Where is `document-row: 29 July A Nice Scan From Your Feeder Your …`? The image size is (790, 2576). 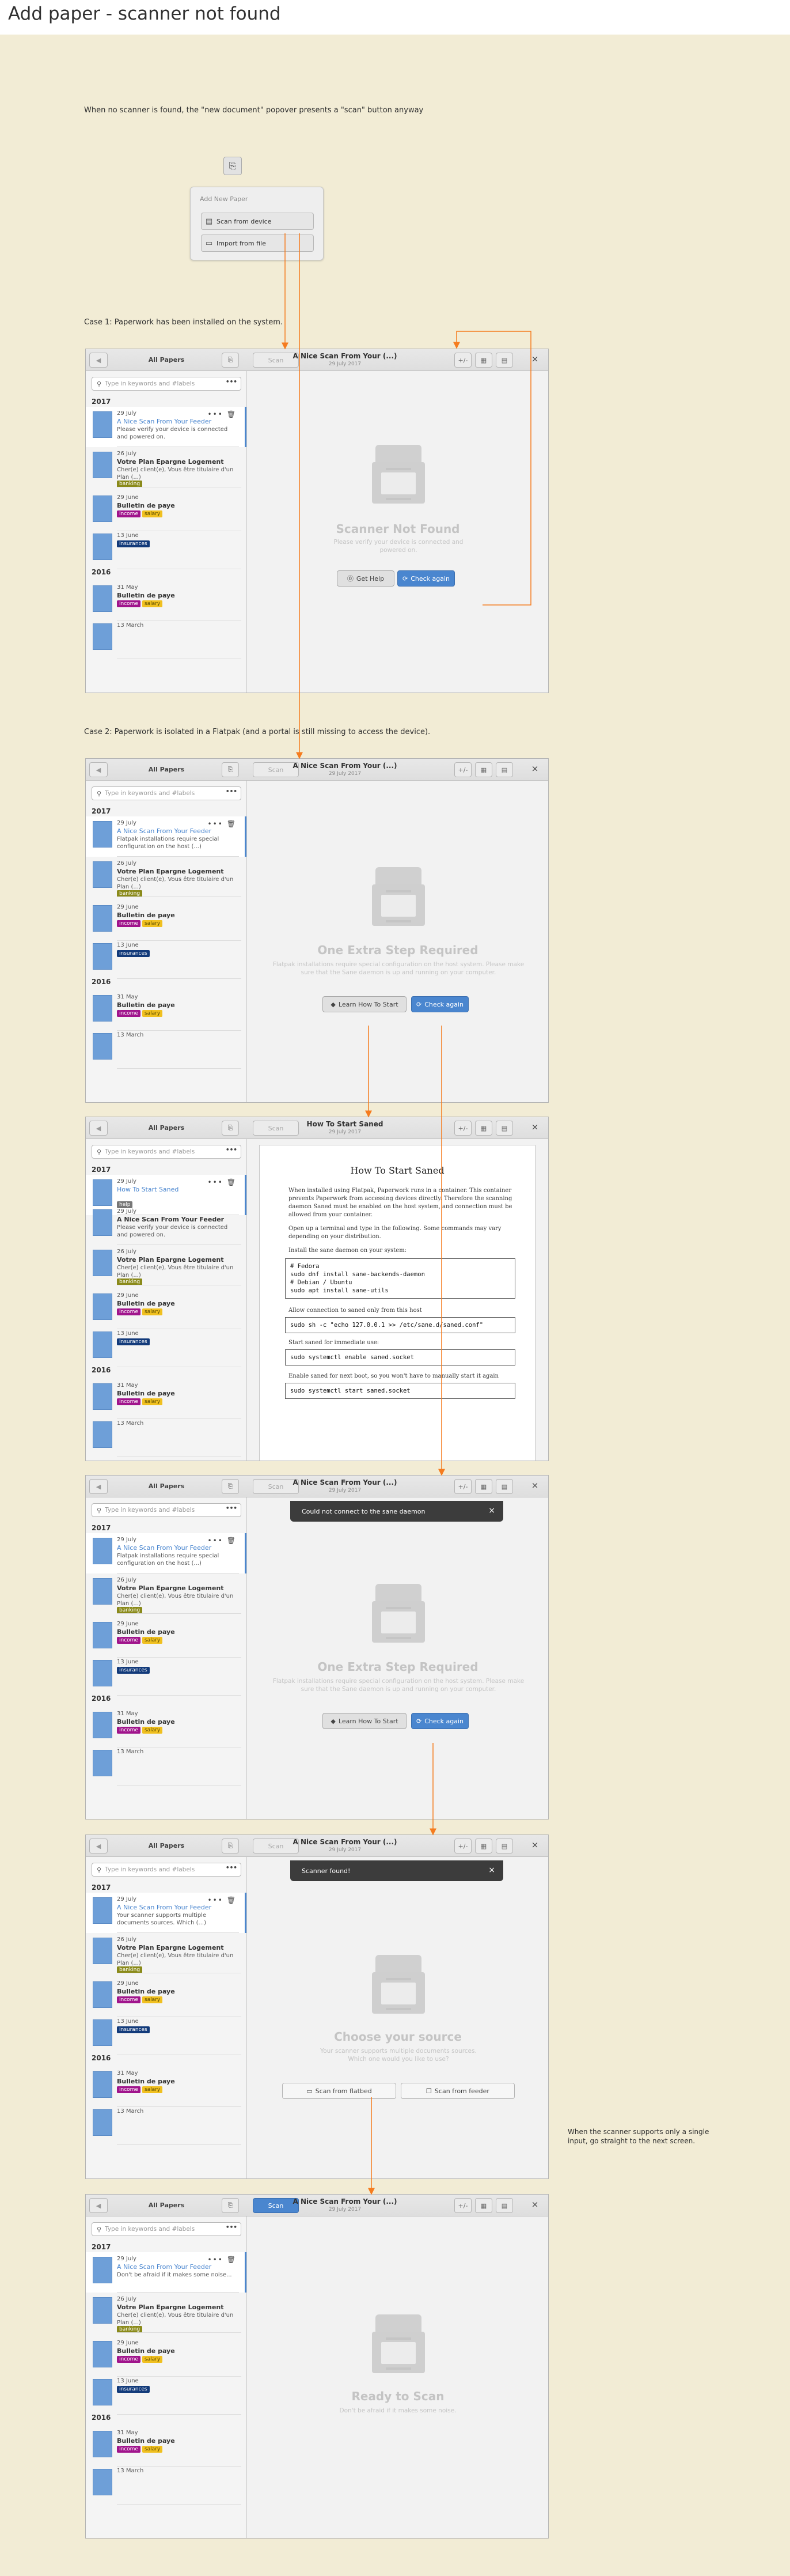 document-row: 29 July A Nice Scan From Your Feeder Your … is located at coordinates (166, 1913).